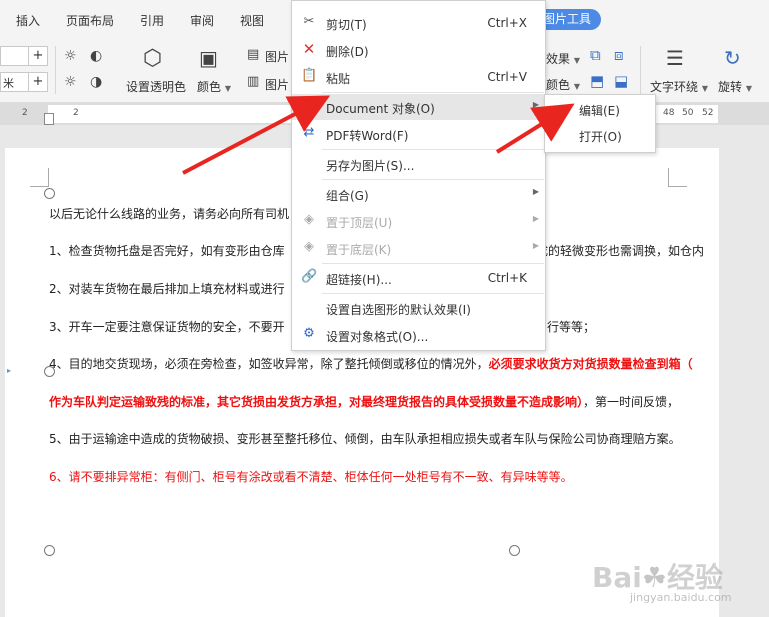  I want to click on arrow-to-document-object, so click(256, 135).